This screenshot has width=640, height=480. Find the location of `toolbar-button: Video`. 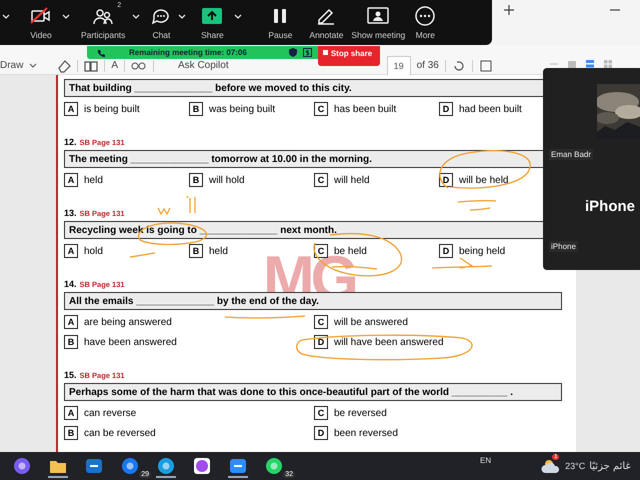

toolbar-button: Video is located at coordinates (41, 23).